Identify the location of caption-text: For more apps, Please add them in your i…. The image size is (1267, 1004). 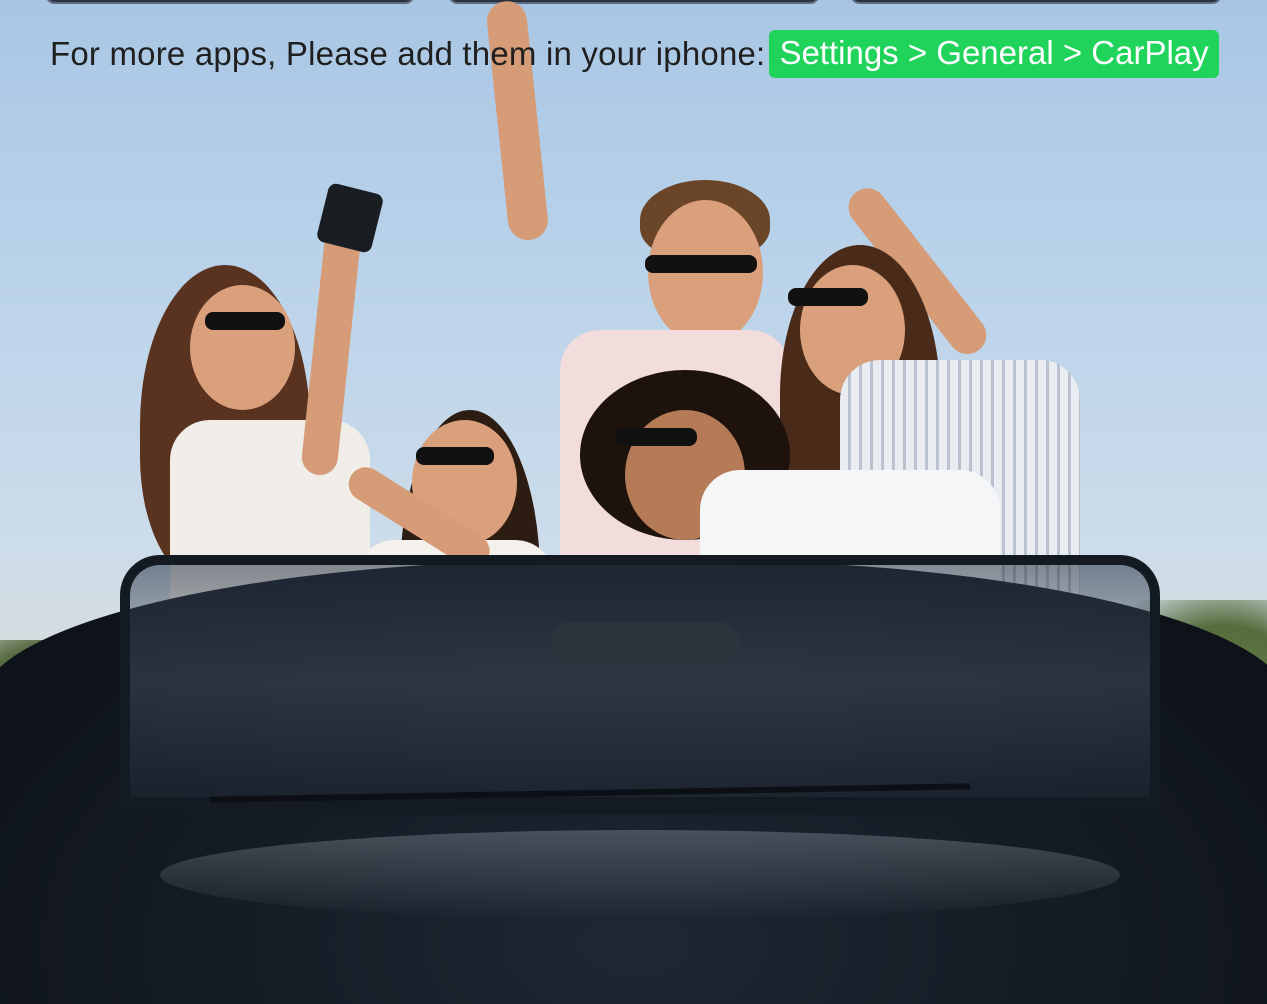
(408, 53).